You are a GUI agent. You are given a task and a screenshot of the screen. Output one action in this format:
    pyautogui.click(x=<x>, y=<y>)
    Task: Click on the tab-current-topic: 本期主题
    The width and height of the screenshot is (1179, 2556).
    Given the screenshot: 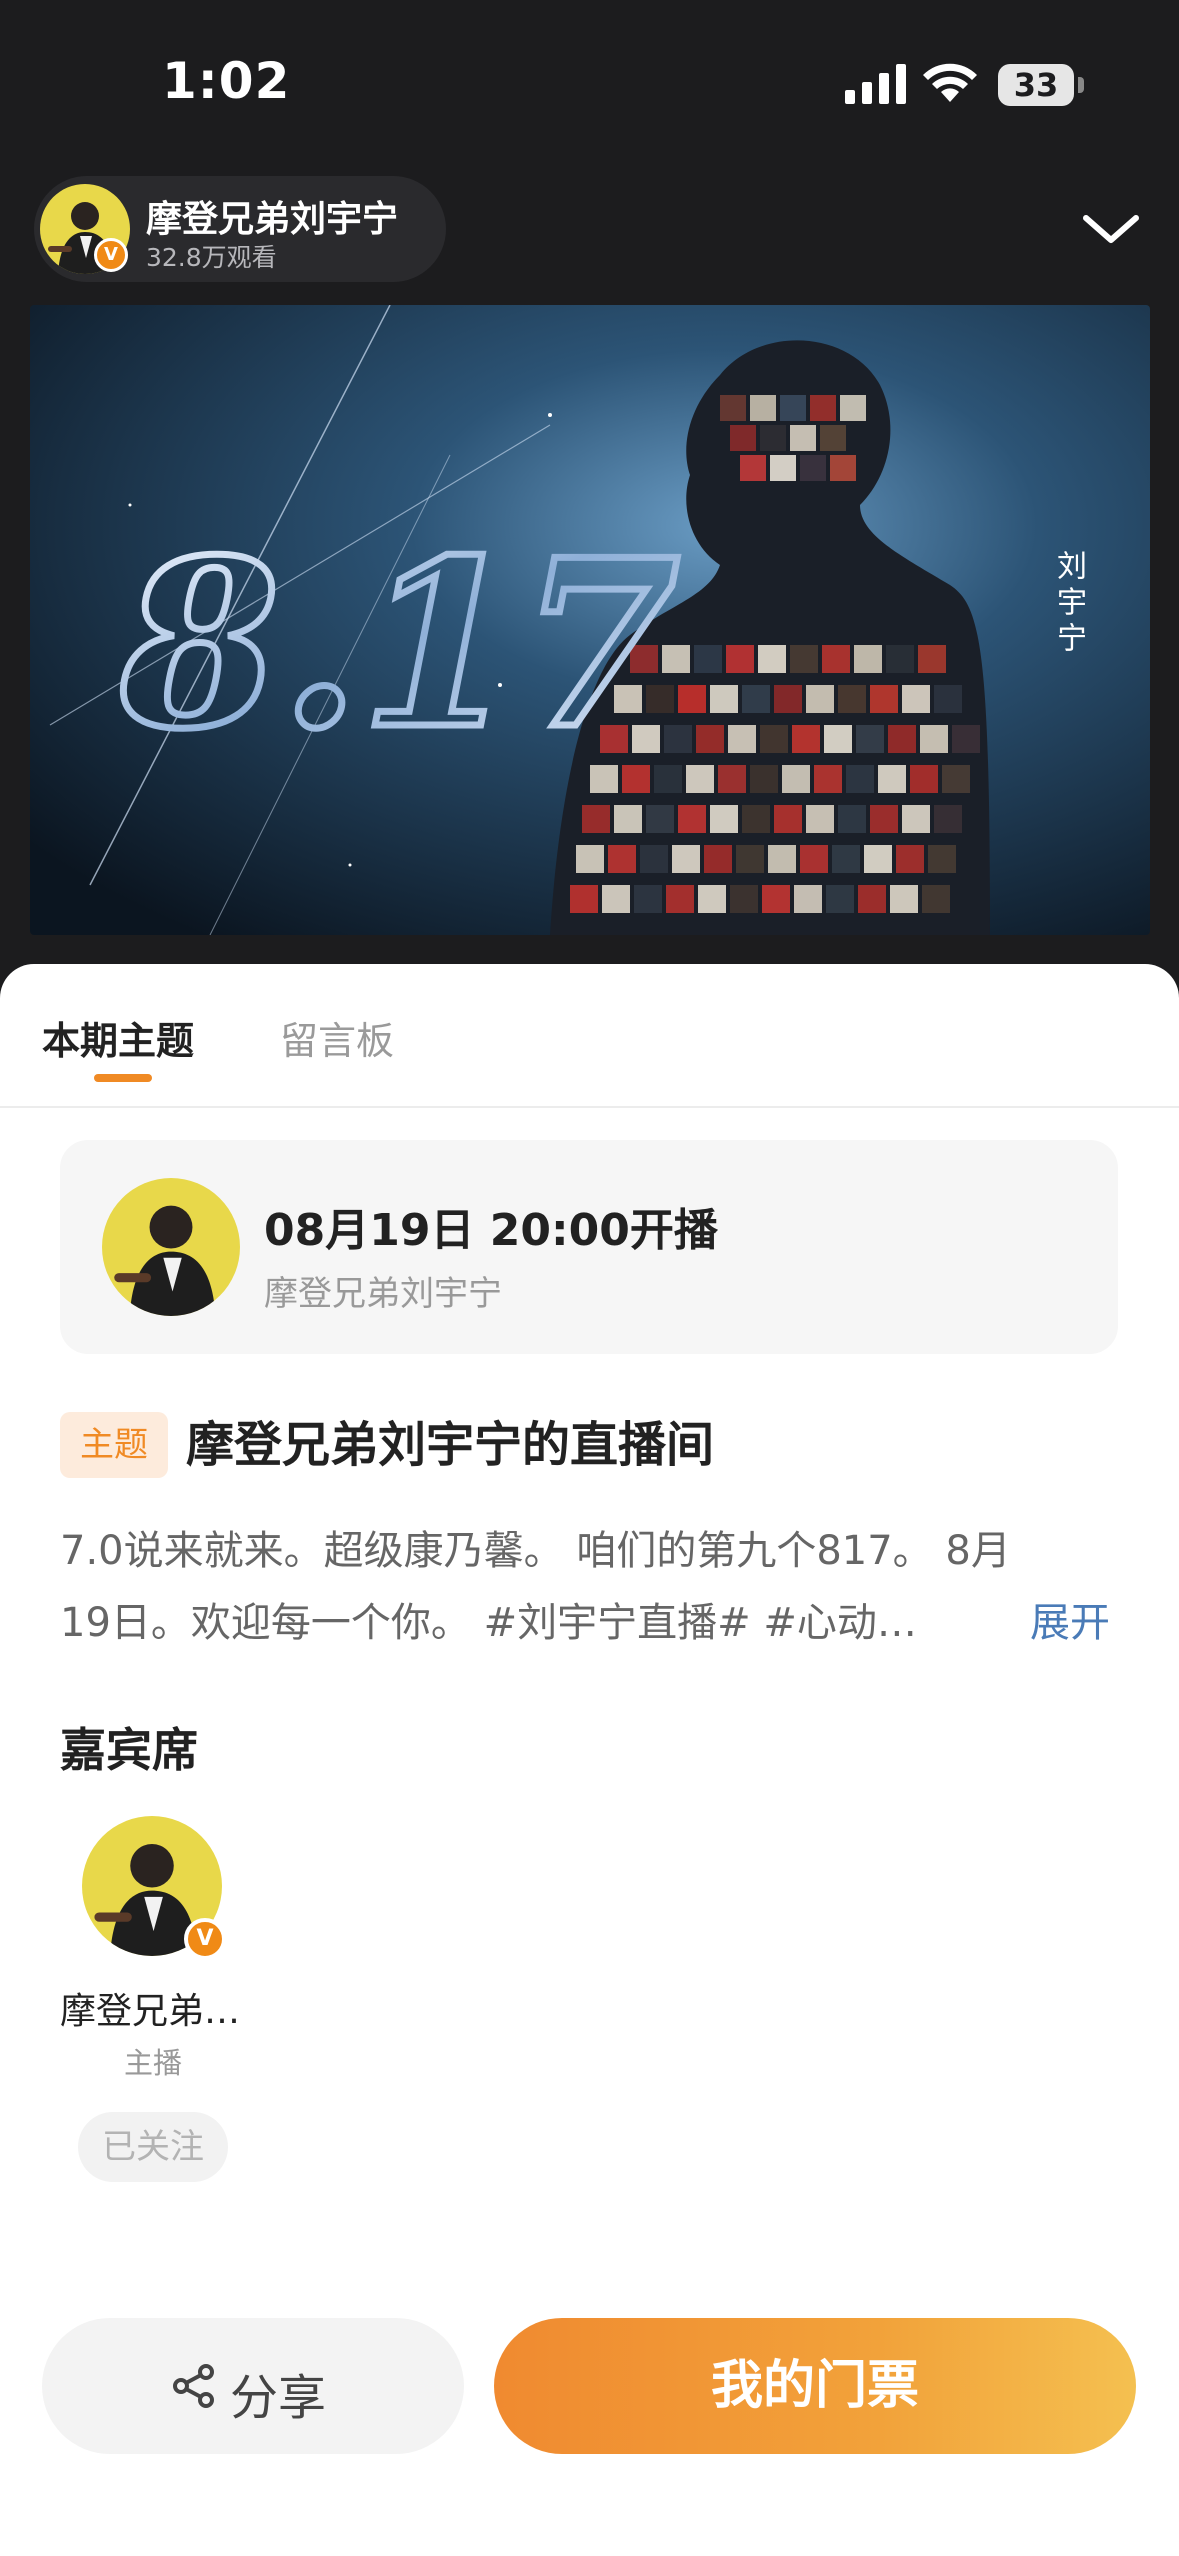 What is the action you would take?
    pyautogui.click(x=118, y=1037)
    